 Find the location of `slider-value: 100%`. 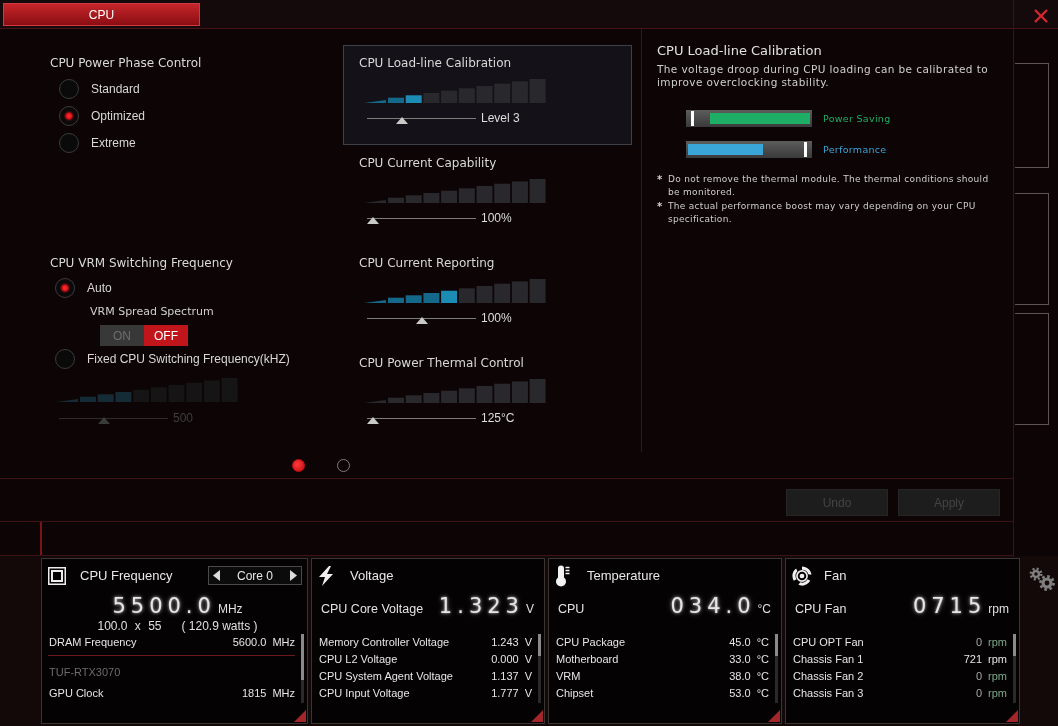

slider-value: 100% is located at coordinates (496, 318).